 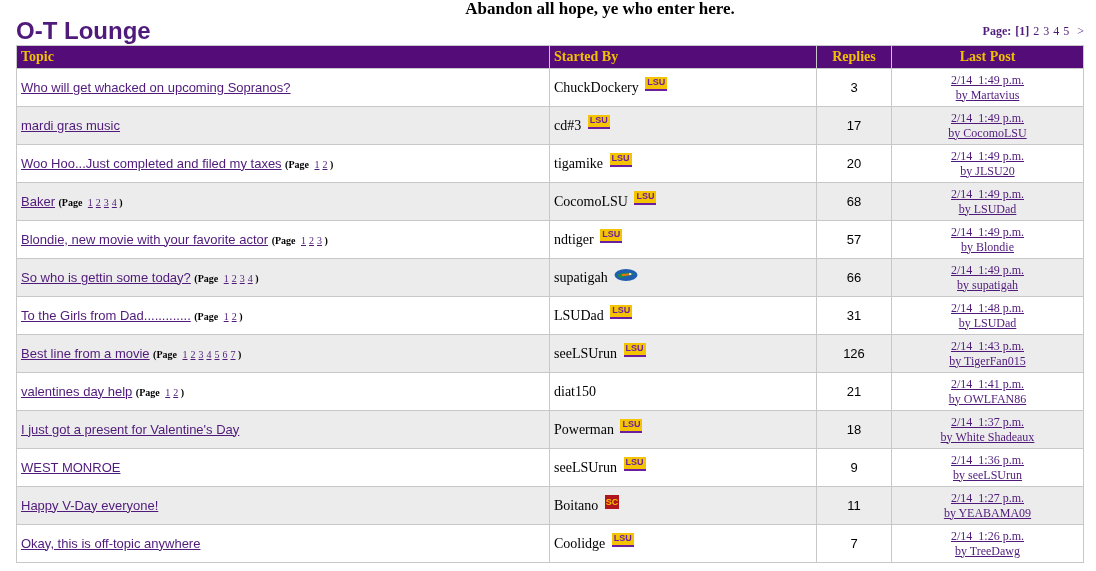 I want to click on reply-count: 57, so click(x=854, y=239).